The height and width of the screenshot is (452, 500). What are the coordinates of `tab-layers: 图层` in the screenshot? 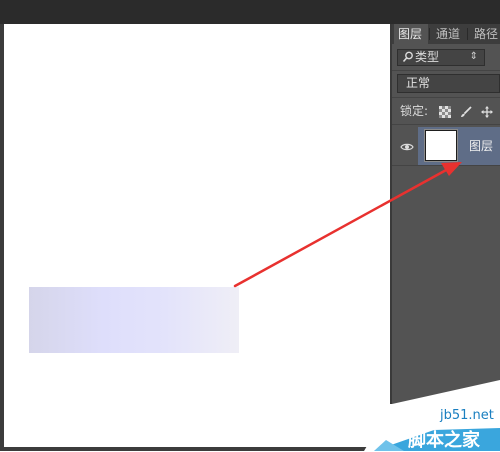 It's located at (411, 34).